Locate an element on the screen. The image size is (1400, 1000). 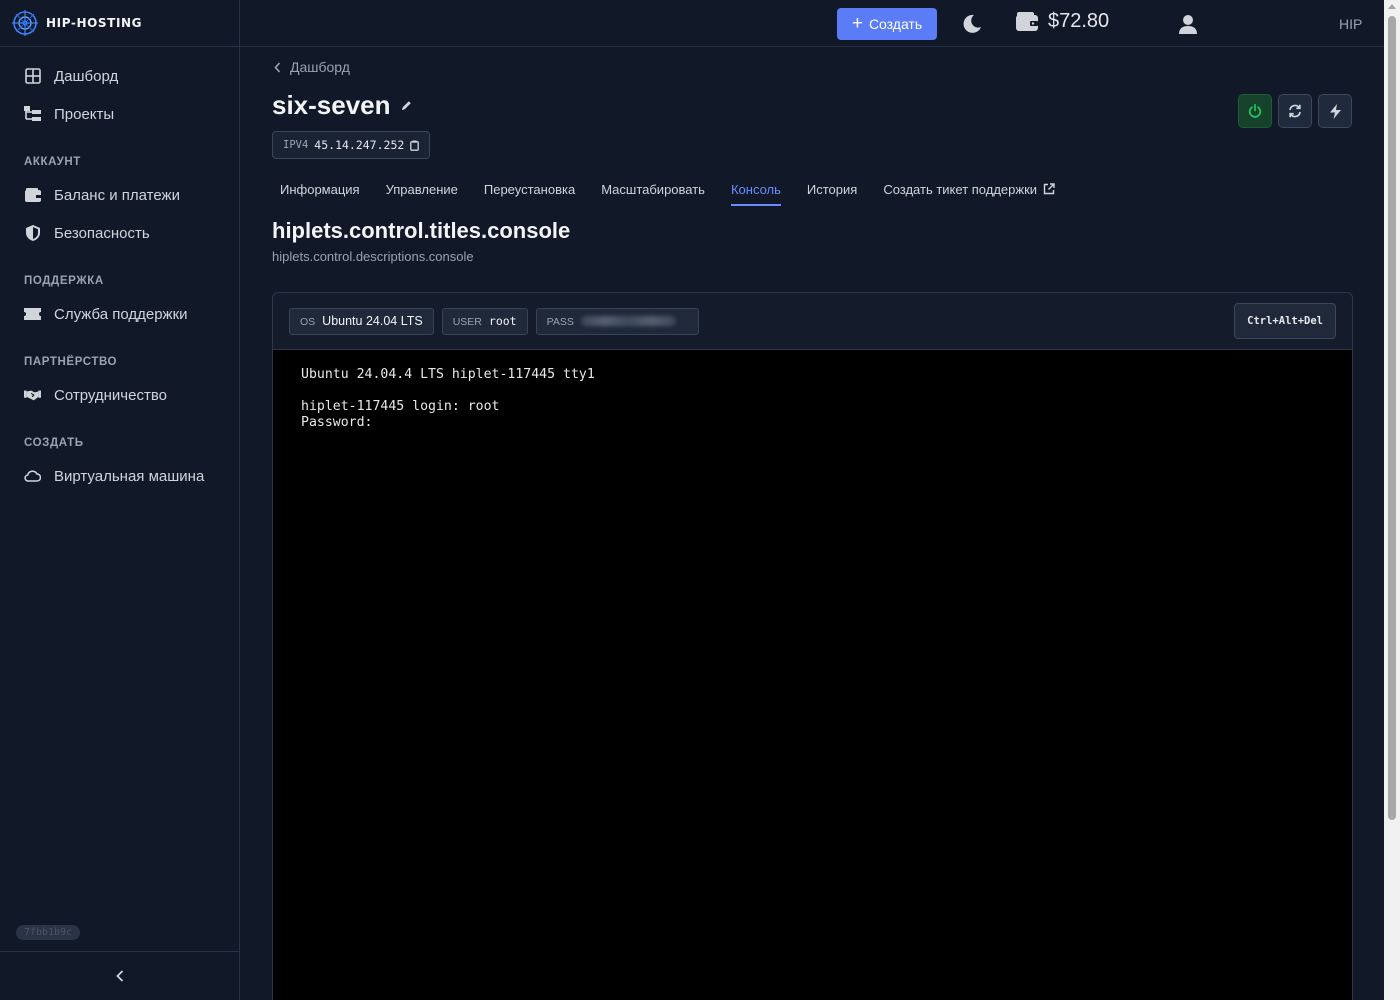
terminal-line: hiplet-117445 login: root is located at coordinates (400, 406).